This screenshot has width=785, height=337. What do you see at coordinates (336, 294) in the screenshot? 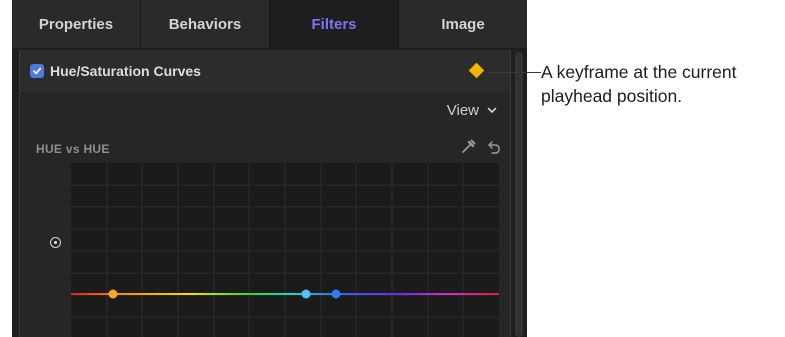
I see `curve-point-blue` at bounding box center [336, 294].